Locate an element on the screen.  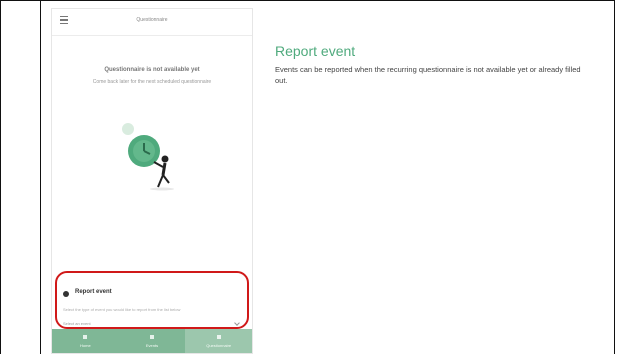
nav-item-home: Home is located at coordinates (85, 341).